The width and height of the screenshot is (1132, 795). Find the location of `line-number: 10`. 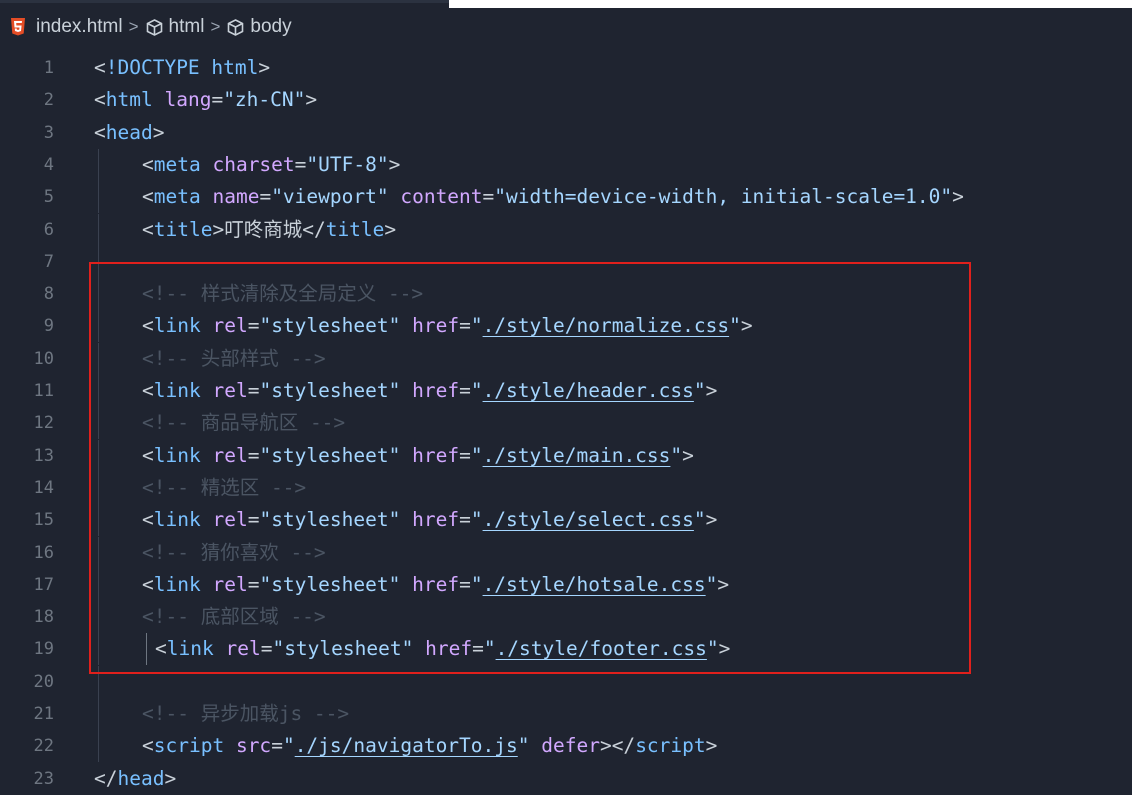

line-number: 10 is located at coordinates (43, 358).